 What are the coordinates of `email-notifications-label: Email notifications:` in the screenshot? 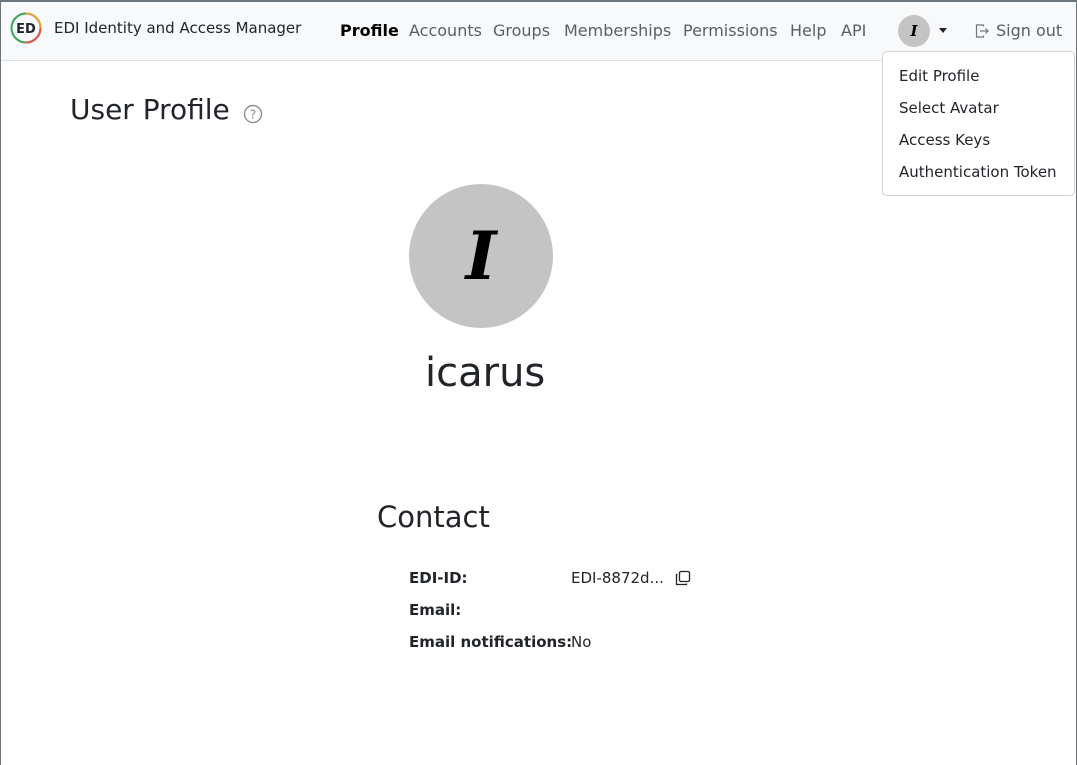 It's located at (491, 642).